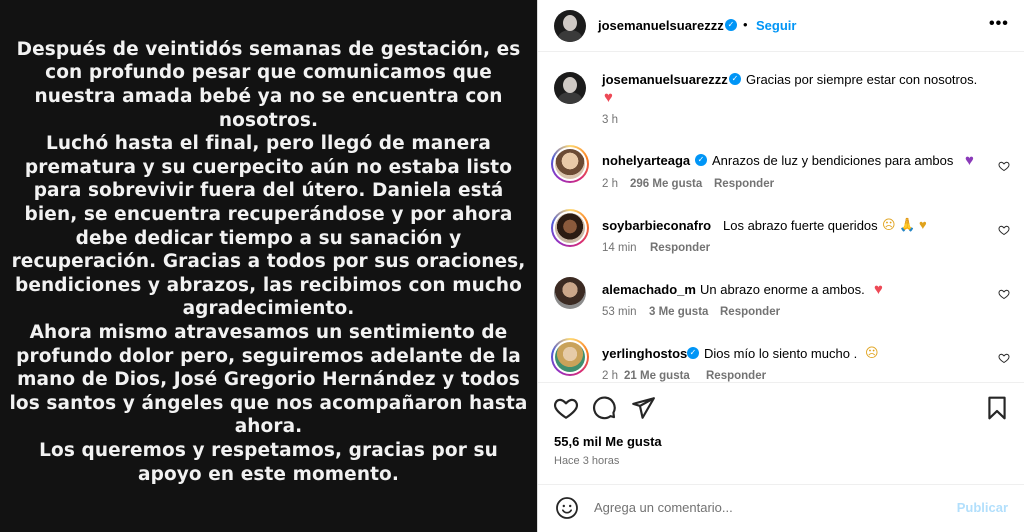  I want to click on comment-username: soybarbieconafro, so click(656, 225).